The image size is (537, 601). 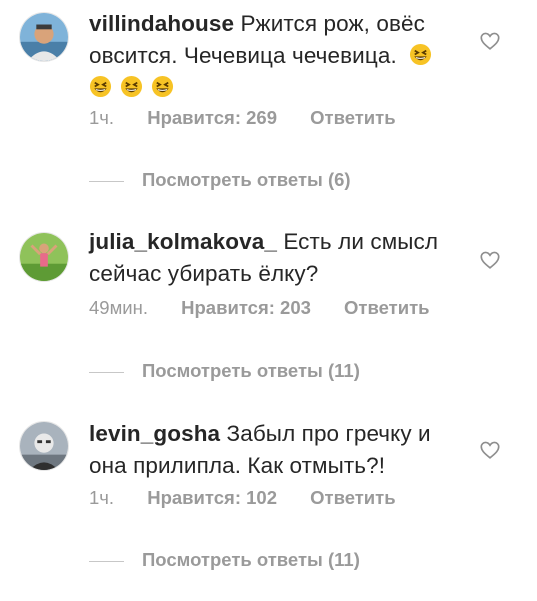 I want to click on comment-meta: 1ч. Нравится: 269 Ответить, so click(x=256, y=118).